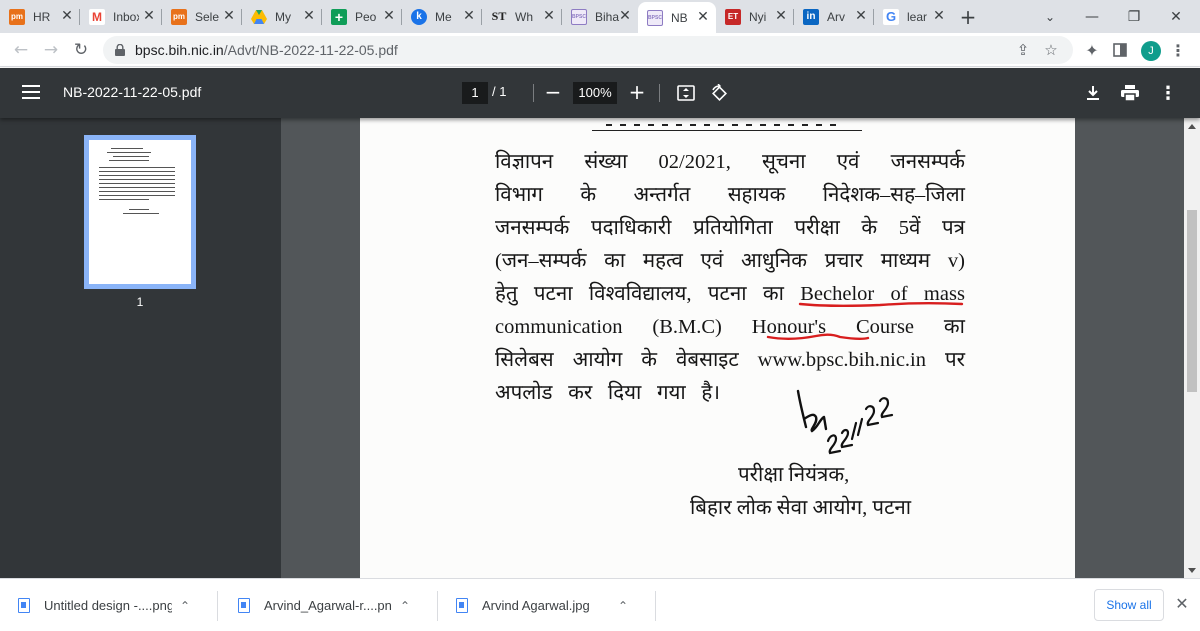 This screenshot has height=631, width=1200. I want to click on tab-arv: in Arv ✕, so click(834, 16).